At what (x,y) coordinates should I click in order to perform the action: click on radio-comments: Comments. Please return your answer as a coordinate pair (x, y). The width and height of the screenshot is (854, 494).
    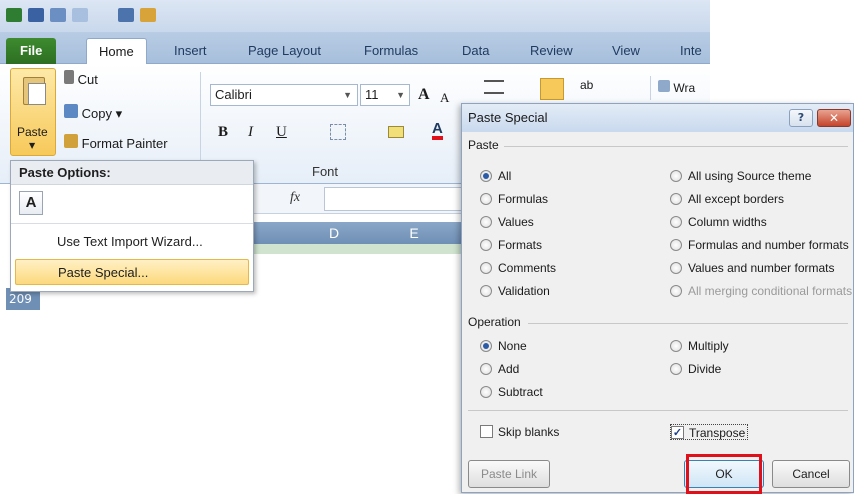
    Looking at the image, I should click on (518, 268).